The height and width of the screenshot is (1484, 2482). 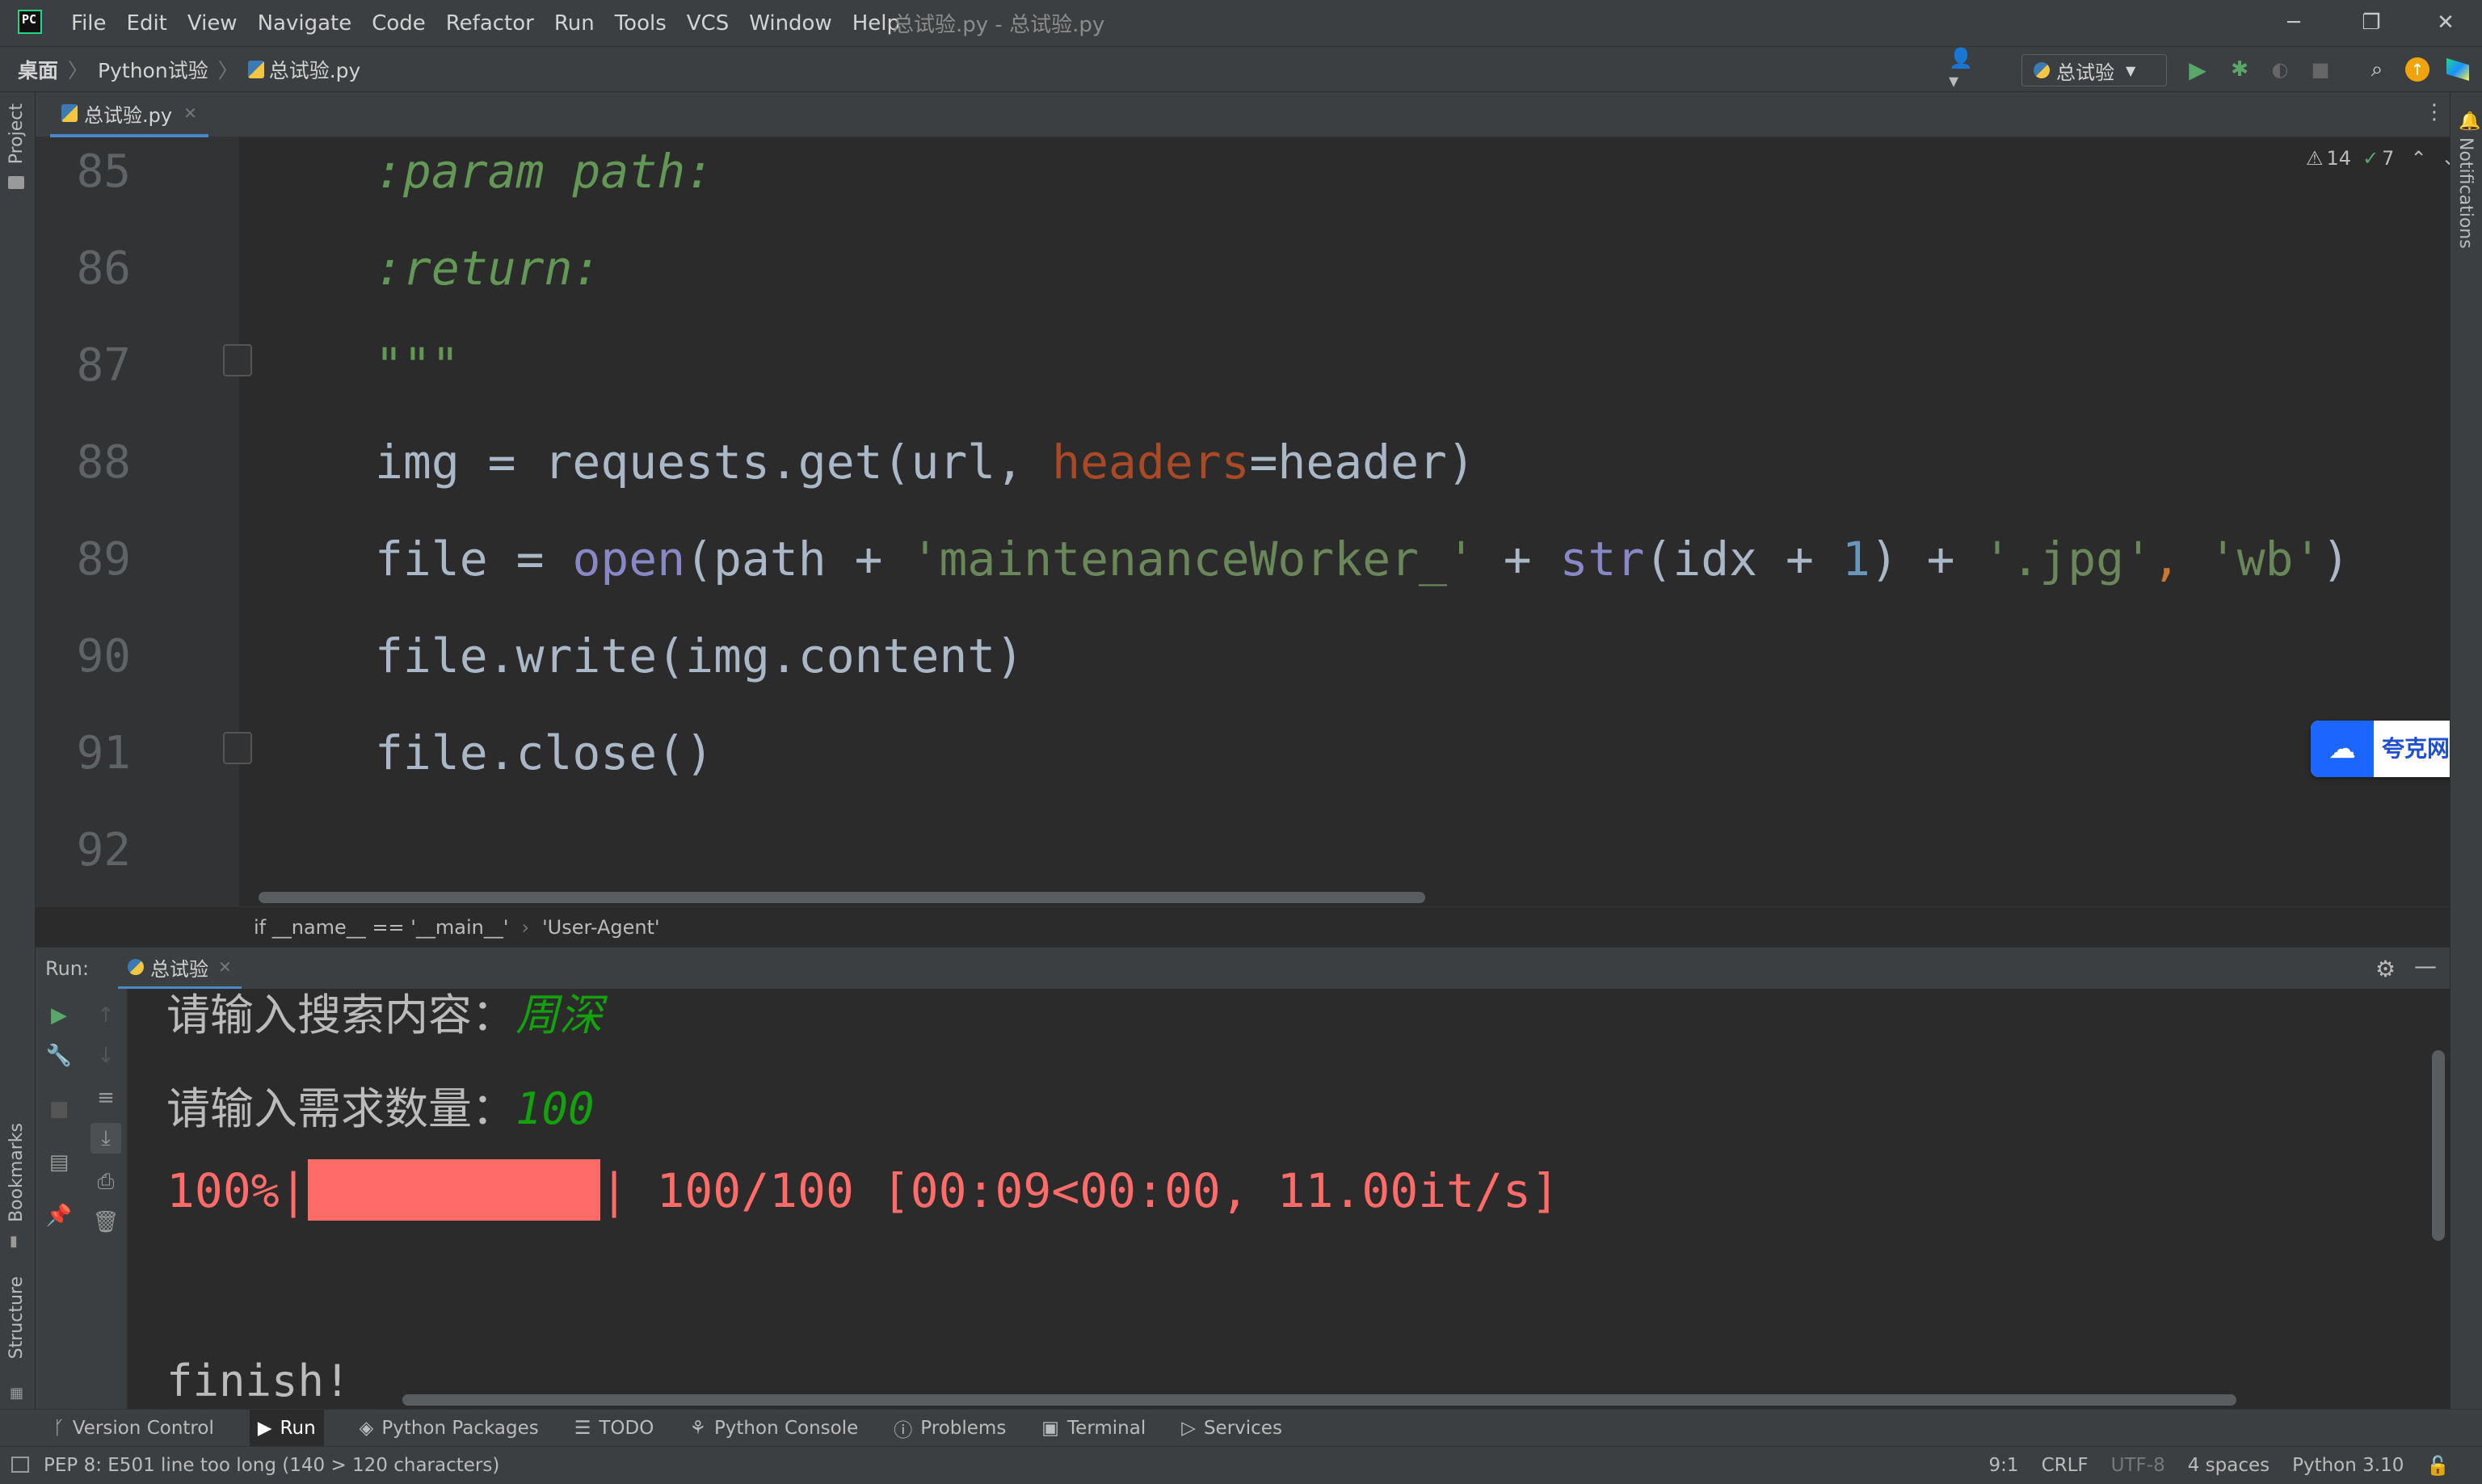 What do you see at coordinates (381, 928) in the screenshot?
I see `code-breadcrumb-item: if __name__ == '__main__'` at bounding box center [381, 928].